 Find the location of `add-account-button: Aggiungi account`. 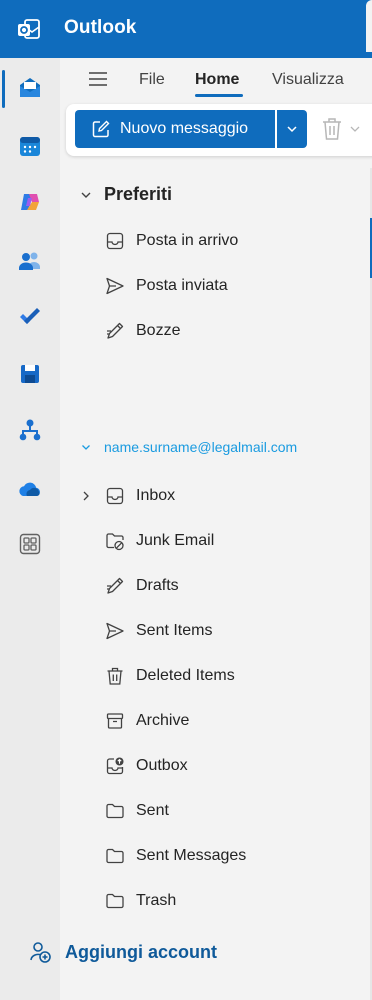

add-account-button: Aggiungi account is located at coordinates (122, 952).